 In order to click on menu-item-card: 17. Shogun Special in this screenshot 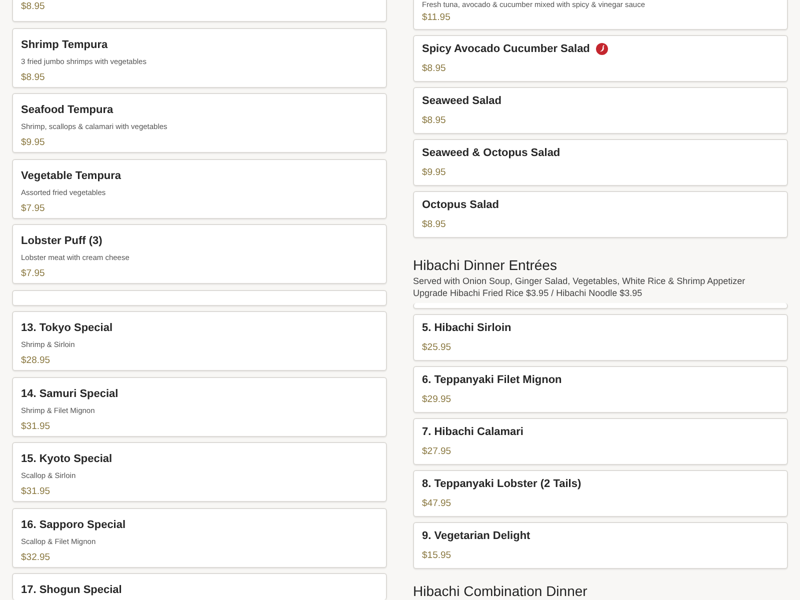, I will do `click(199, 586)`.